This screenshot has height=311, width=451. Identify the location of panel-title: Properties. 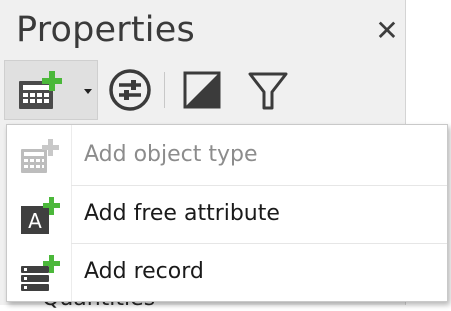
(105, 30).